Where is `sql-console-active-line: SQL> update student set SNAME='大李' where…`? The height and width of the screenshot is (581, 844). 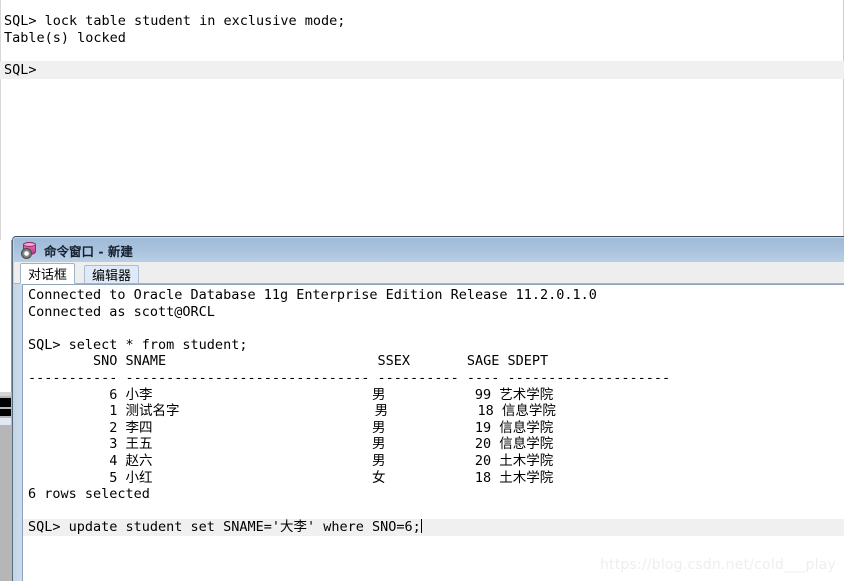 sql-console-active-line: SQL> update student set SNAME='大李' where… is located at coordinates (433, 527).